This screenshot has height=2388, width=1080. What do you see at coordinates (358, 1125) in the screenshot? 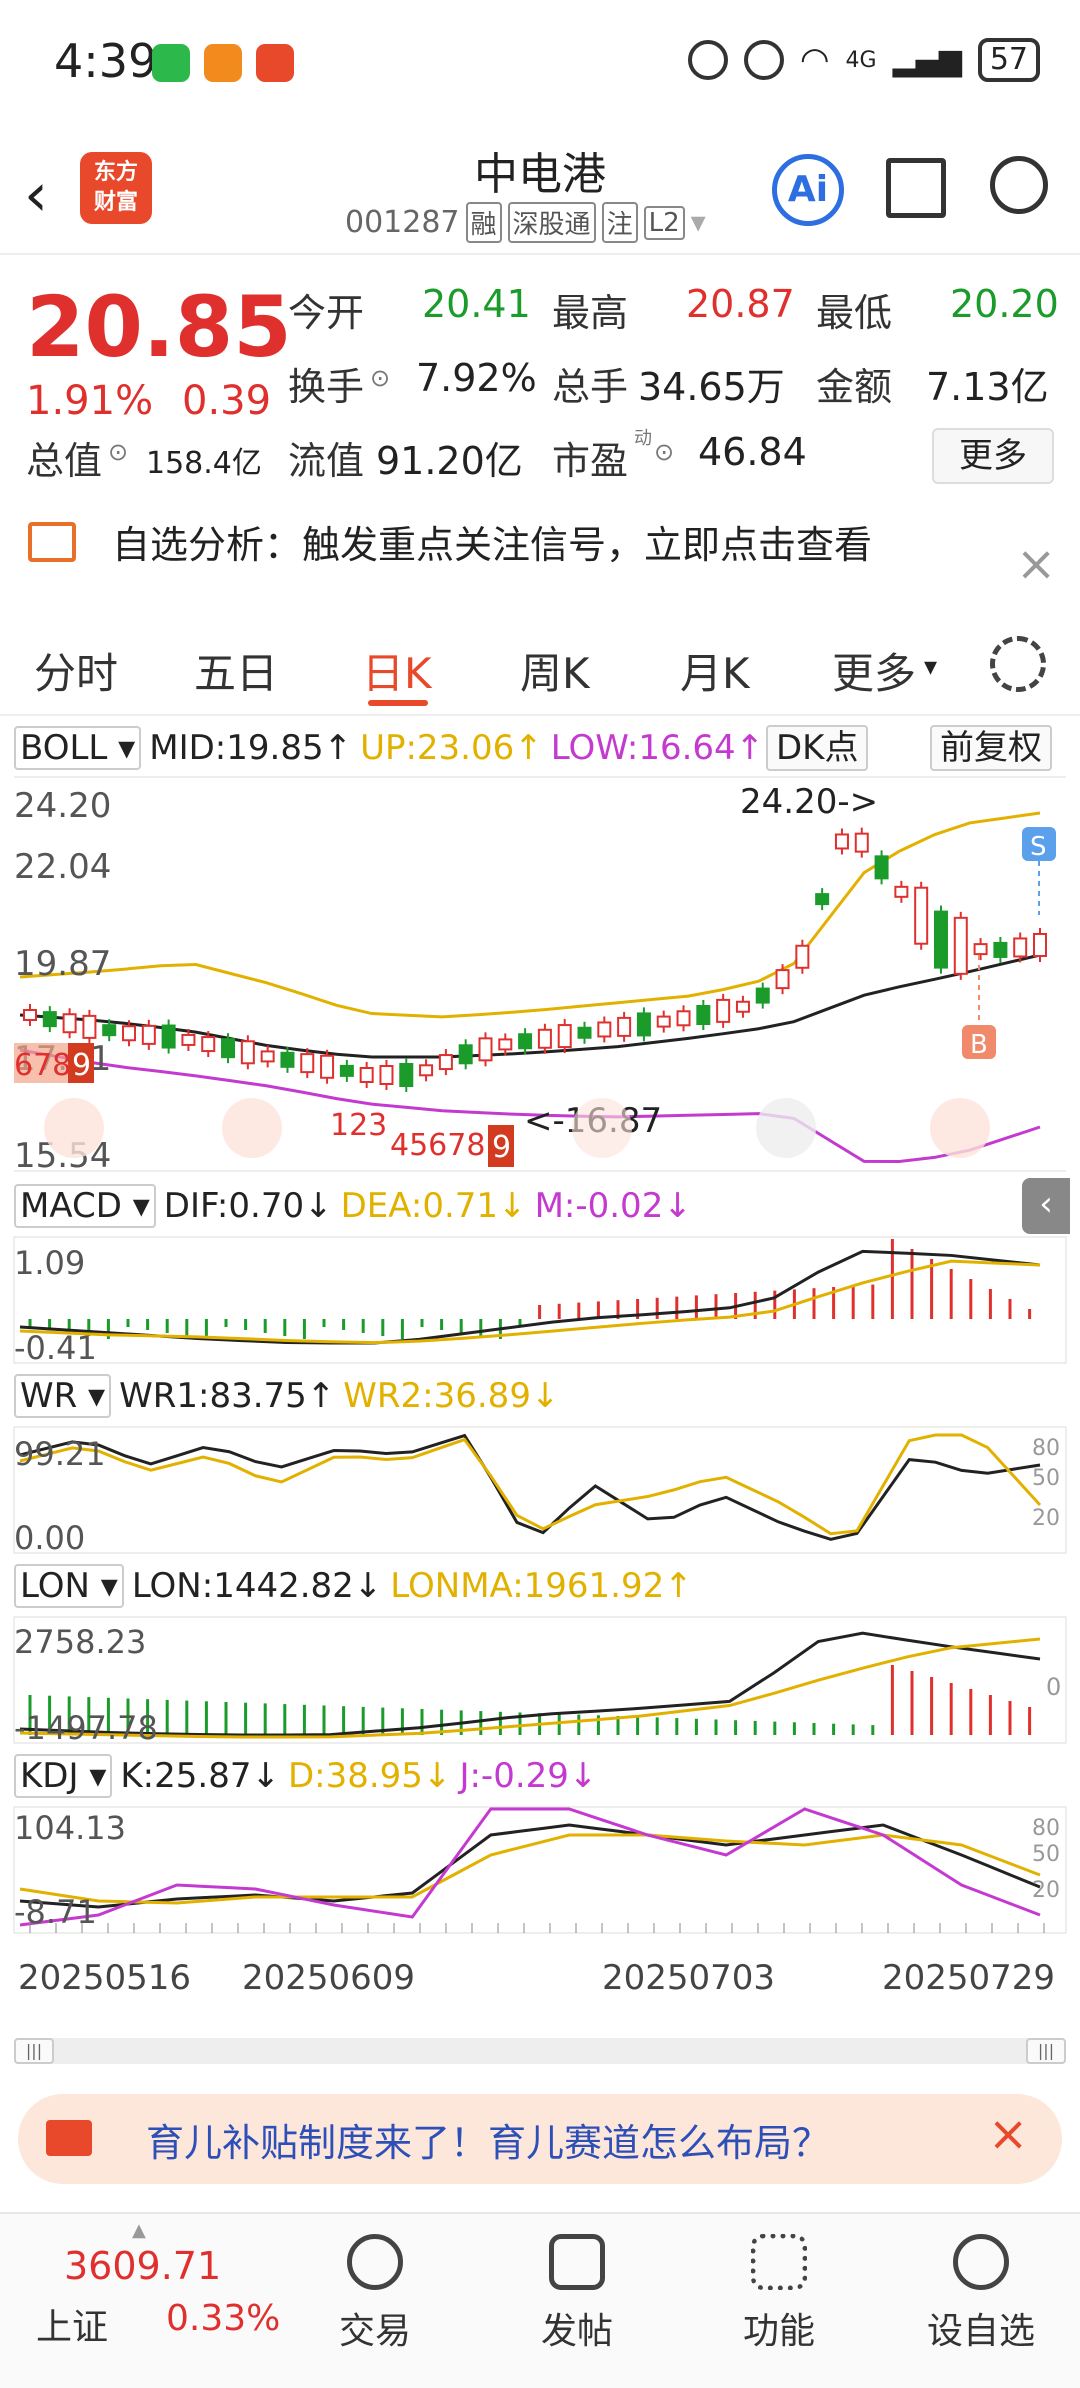
I see `td-seq-2: 123` at bounding box center [358, 1125].